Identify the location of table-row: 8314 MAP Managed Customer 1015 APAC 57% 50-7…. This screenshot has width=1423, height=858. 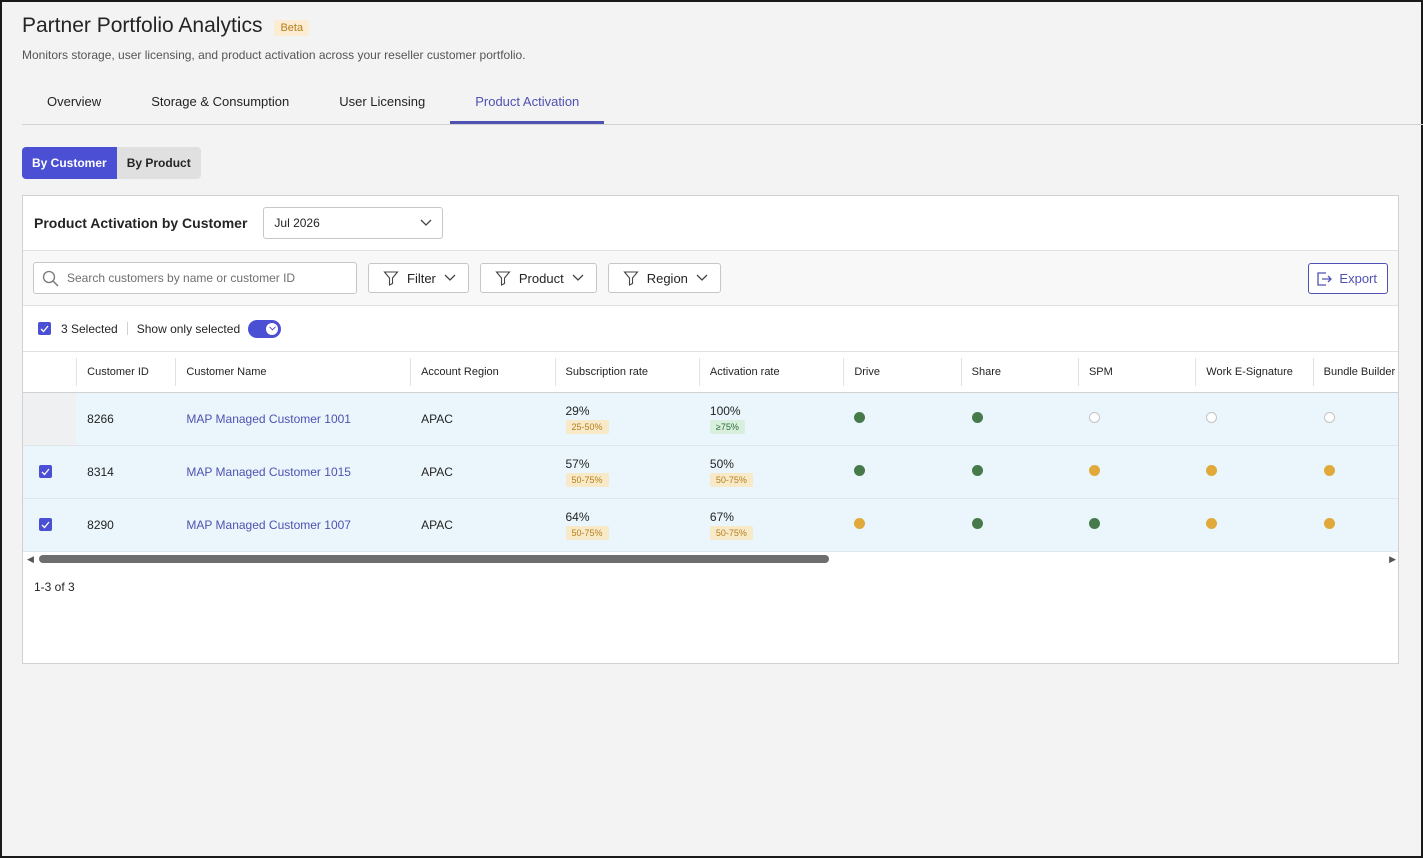
(710, 472).